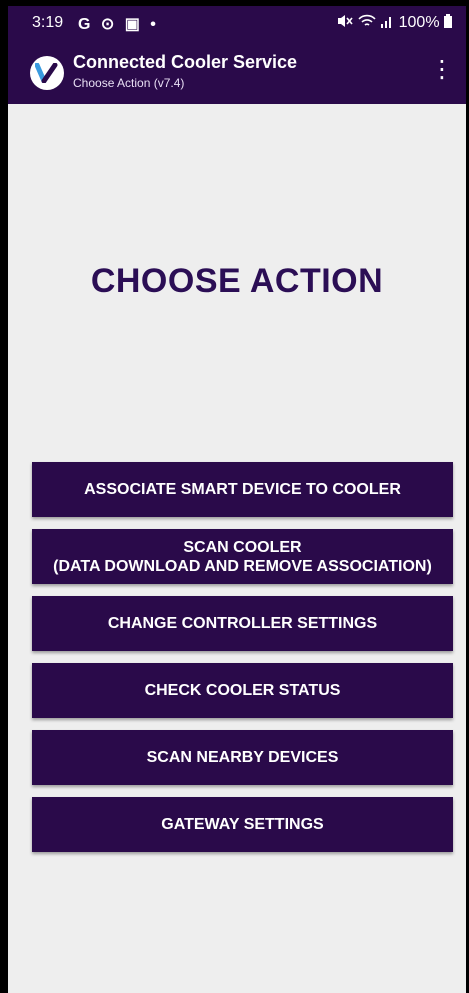 This screenshot has width=469, height=993. Describe the element at coordinates (367, 20) in the screenshot. I see `wifi-icon` at that location.